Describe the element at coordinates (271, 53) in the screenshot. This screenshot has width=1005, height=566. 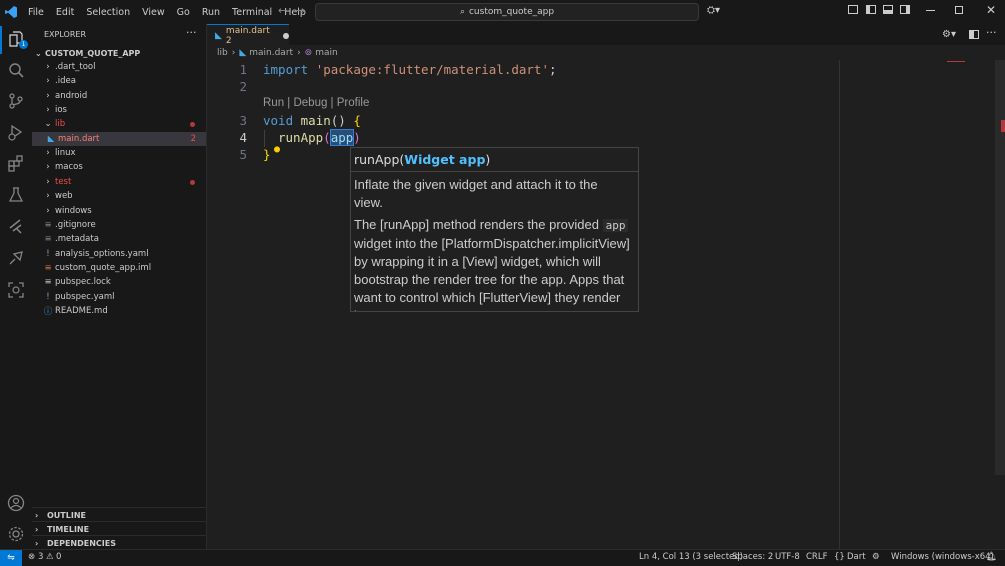
I see `breadcrumb-file: main.dart` at that location.